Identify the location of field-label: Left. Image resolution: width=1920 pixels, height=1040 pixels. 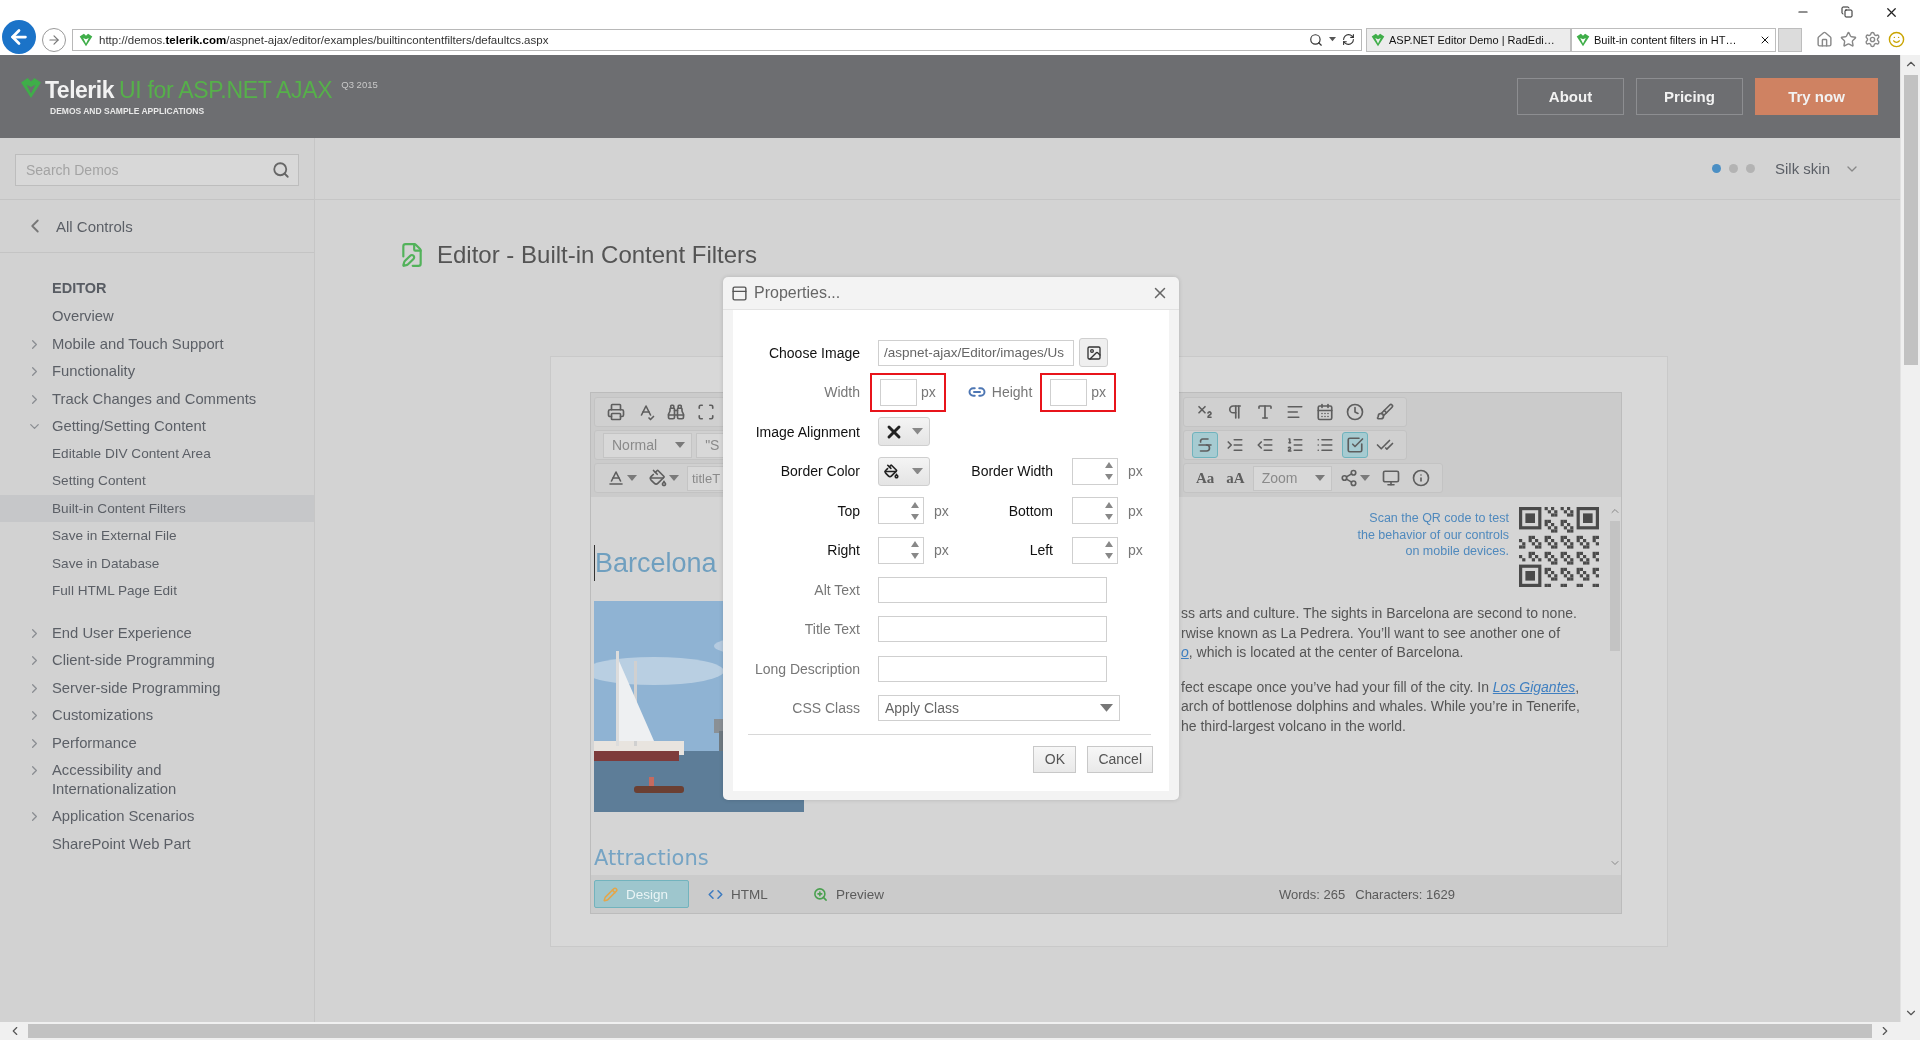
(1040, 550).